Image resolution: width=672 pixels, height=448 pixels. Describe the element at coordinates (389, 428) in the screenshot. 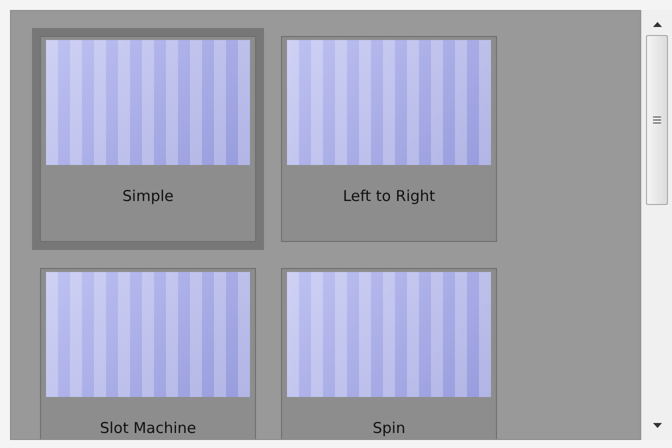

I see `transition-label: Spin` at that location.